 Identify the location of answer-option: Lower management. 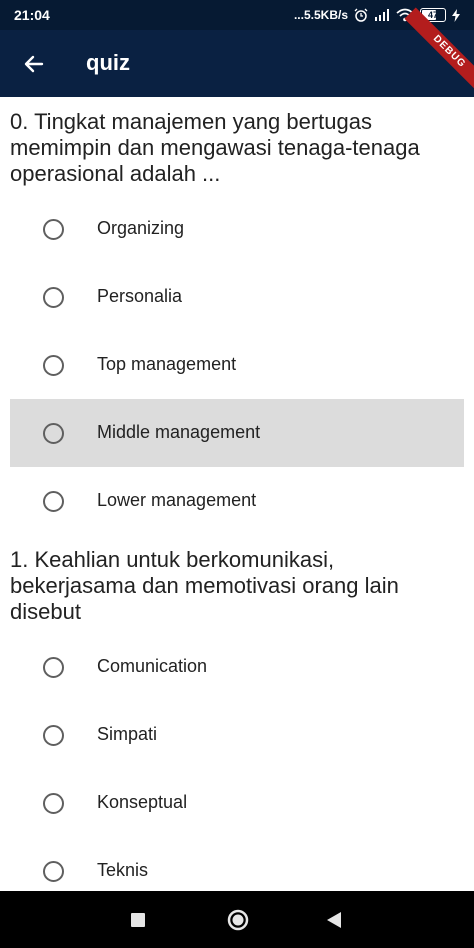
(237, 501).